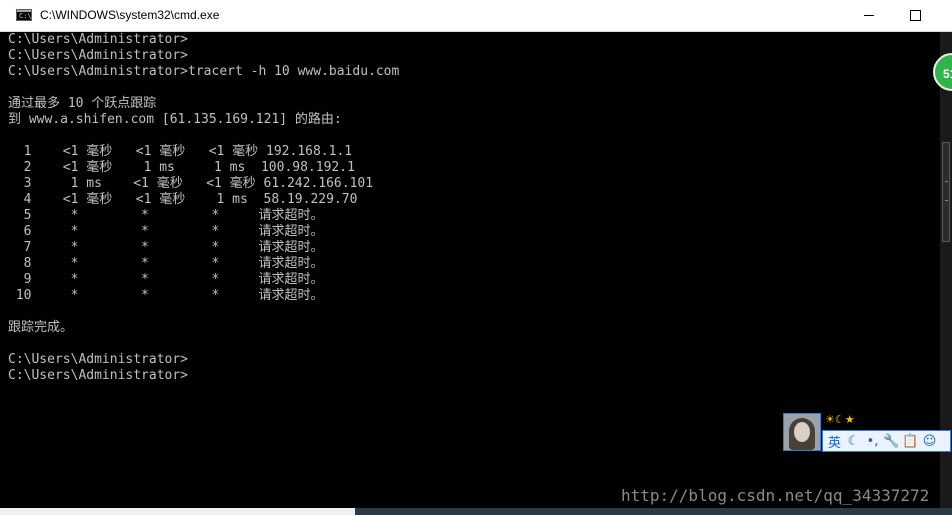 The height and width of the screenshot is (515, 952). Describe the element at coordinates (24, 15) in the screenshot. I see `cmd-icon: C:\` at that location.